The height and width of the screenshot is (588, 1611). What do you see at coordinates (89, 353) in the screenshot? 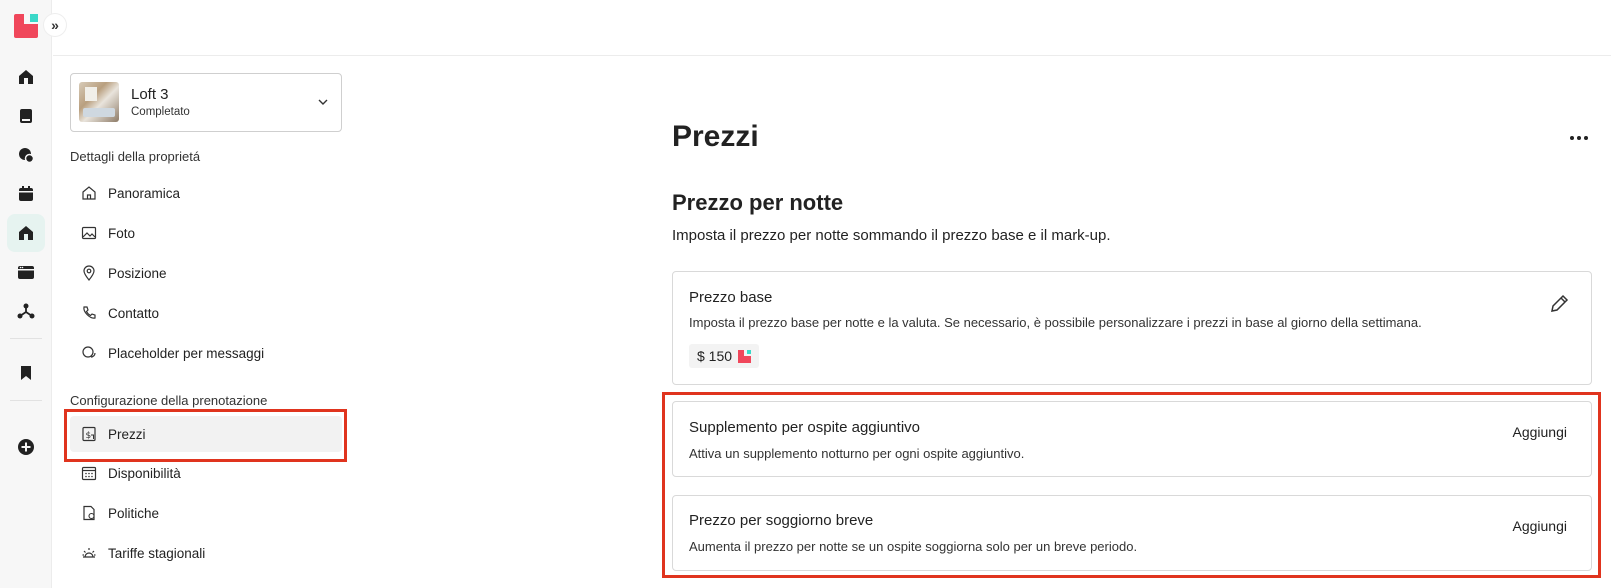
I see `chat-bubbles-icon` at bounding box center [89, 353].